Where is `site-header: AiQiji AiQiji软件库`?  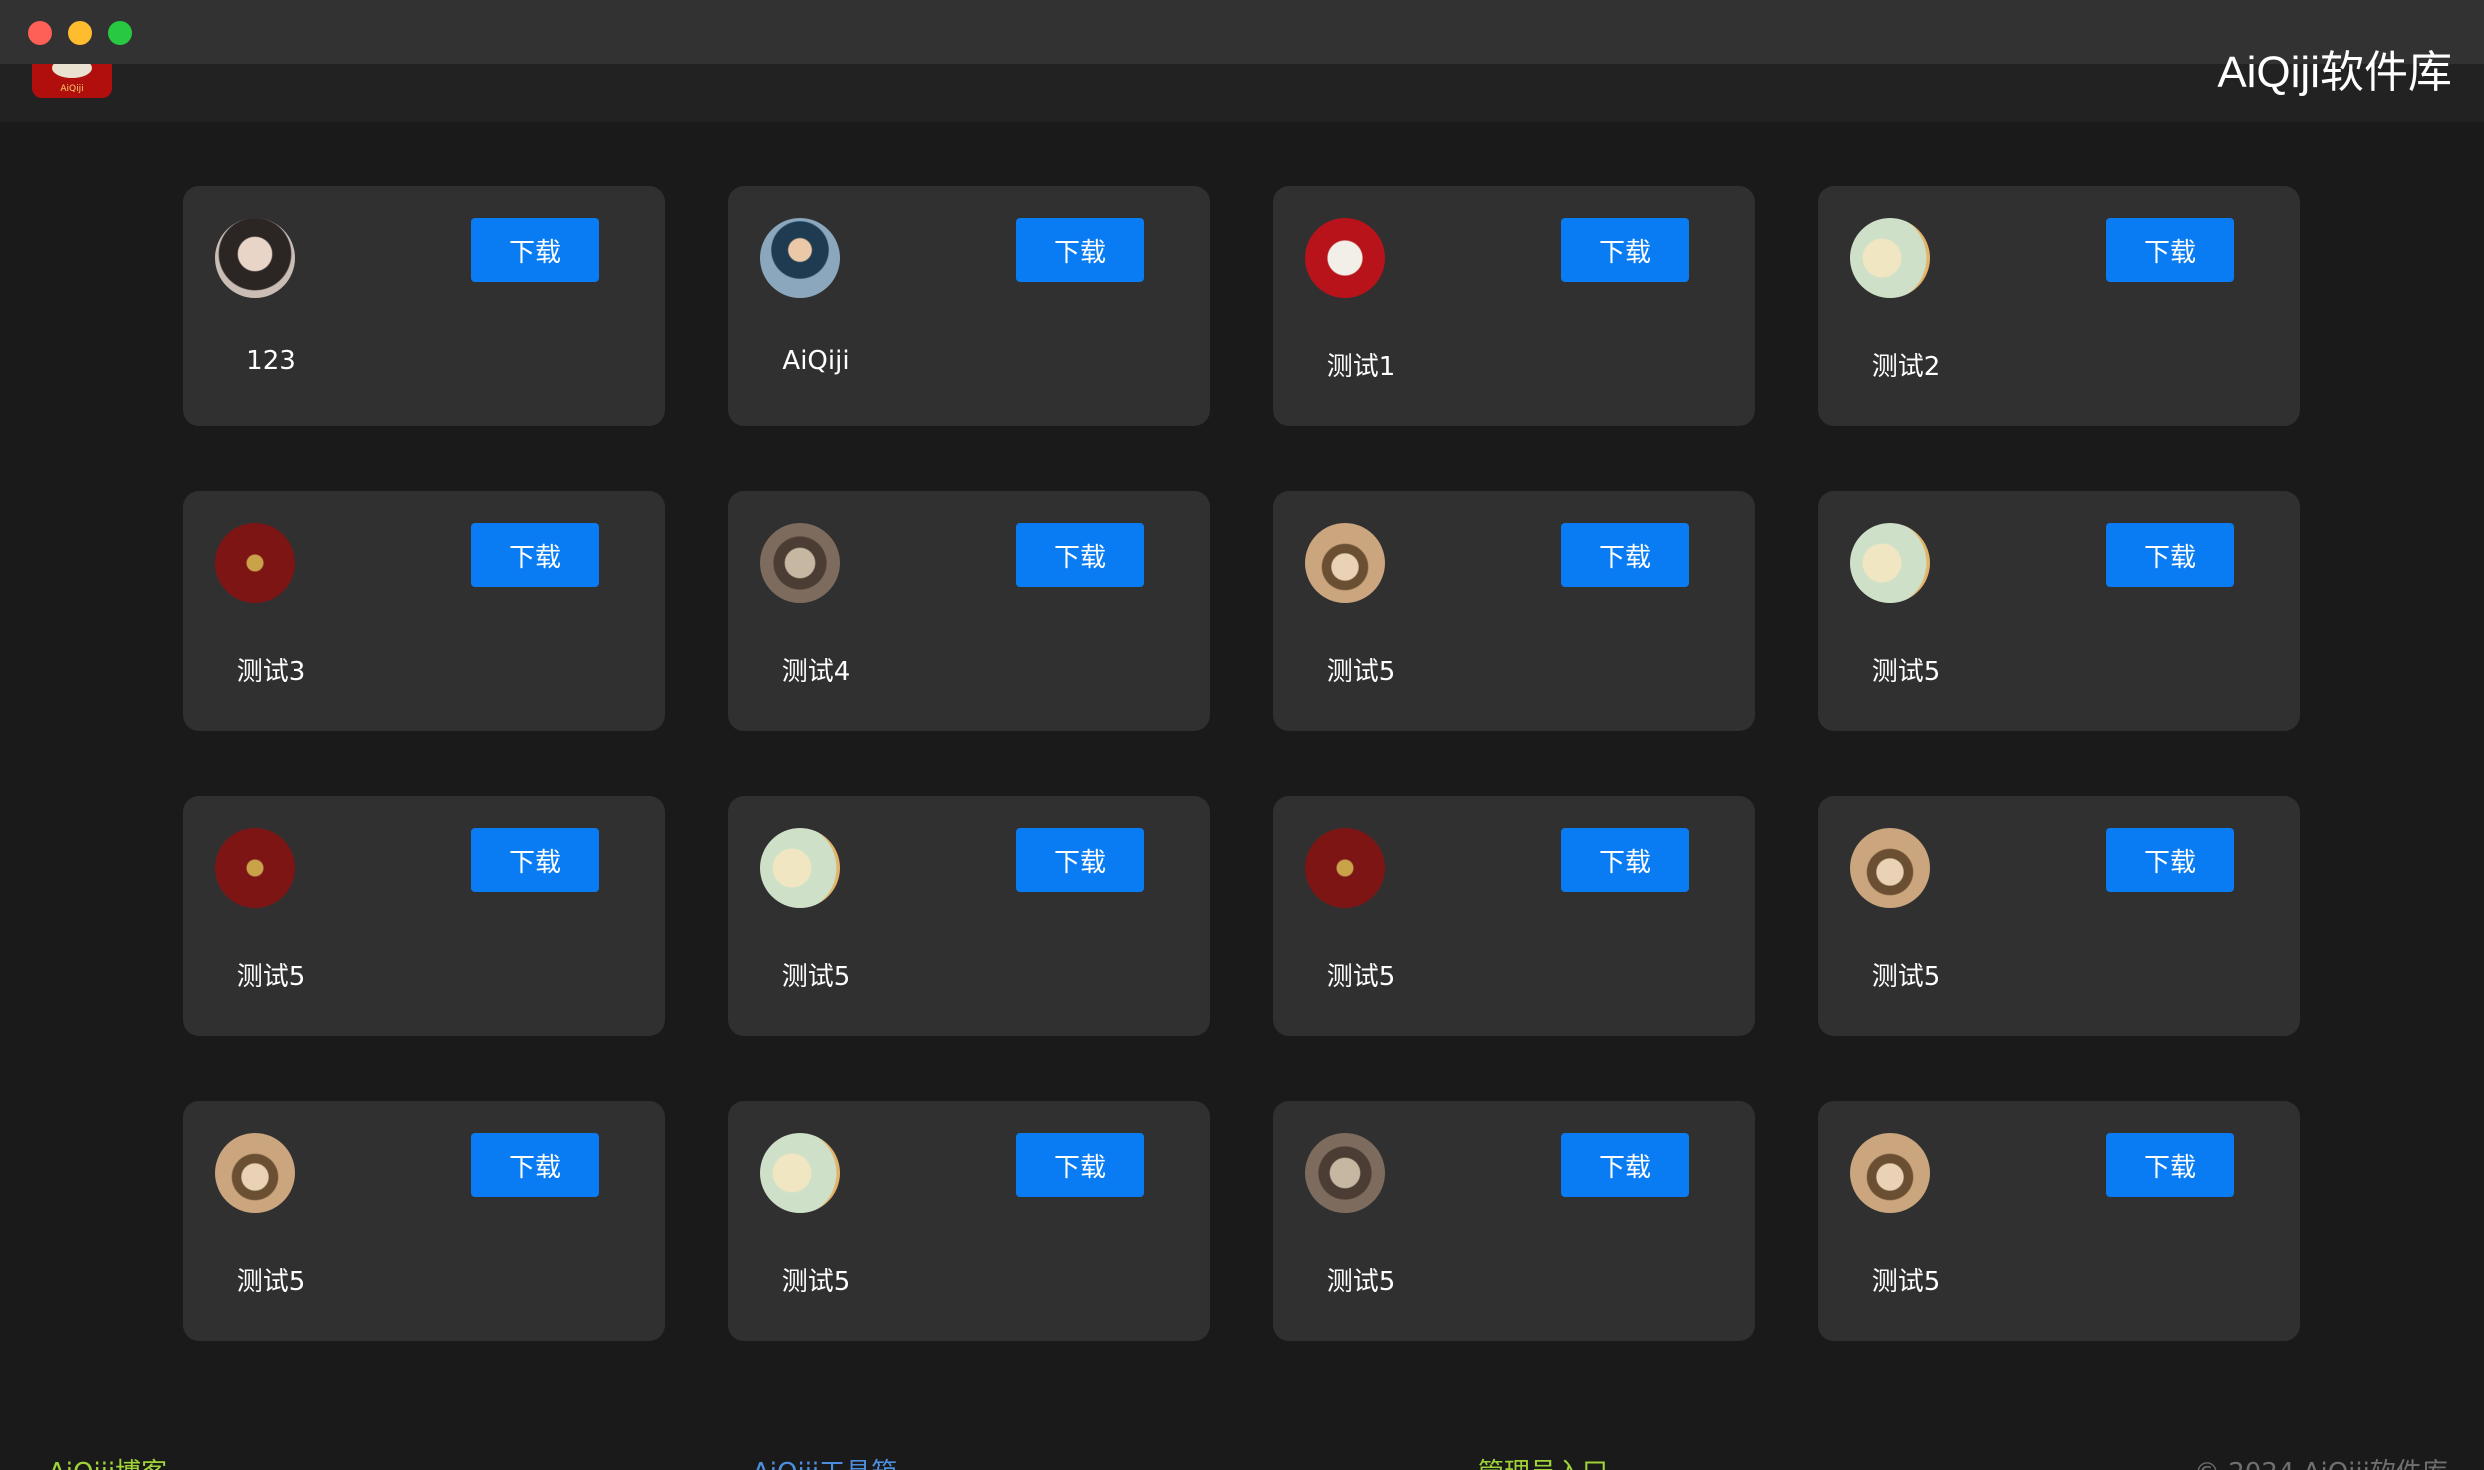
site-header: AiQiji AiQiji软件库 is located at coordinates (1242, 85).